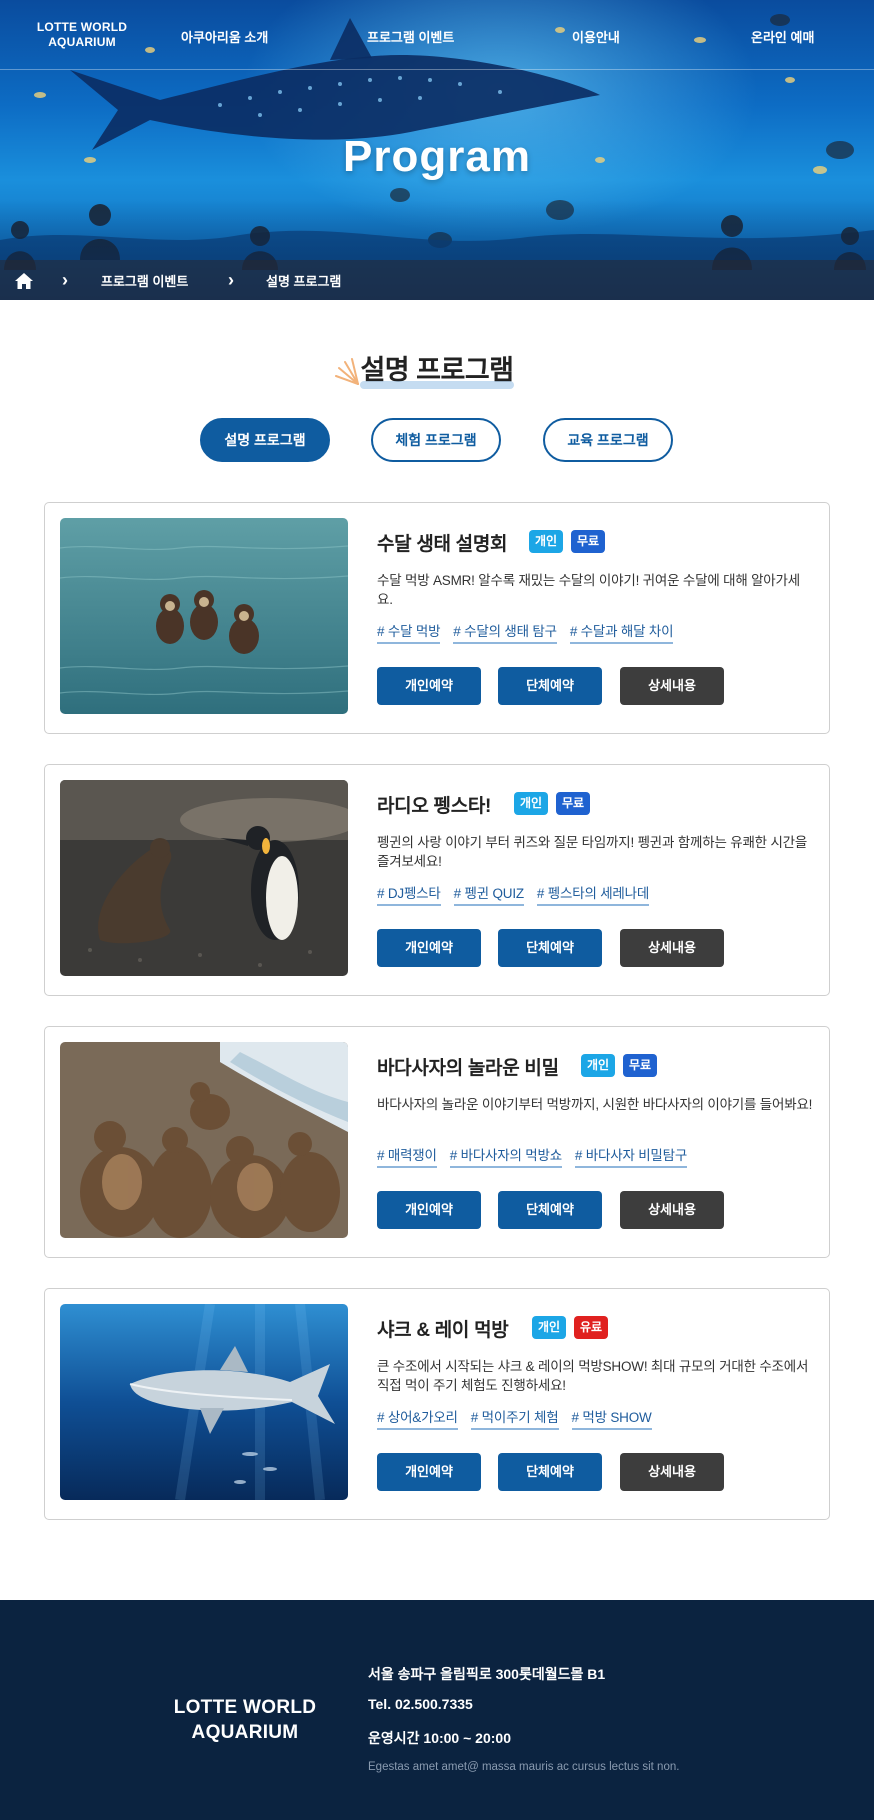 The width and height of the screenshot is (874, 1820). Describe the element at coordinates (434, 806) in the screenshot. I see `program-title: 라디오 펭스타!` at that location.